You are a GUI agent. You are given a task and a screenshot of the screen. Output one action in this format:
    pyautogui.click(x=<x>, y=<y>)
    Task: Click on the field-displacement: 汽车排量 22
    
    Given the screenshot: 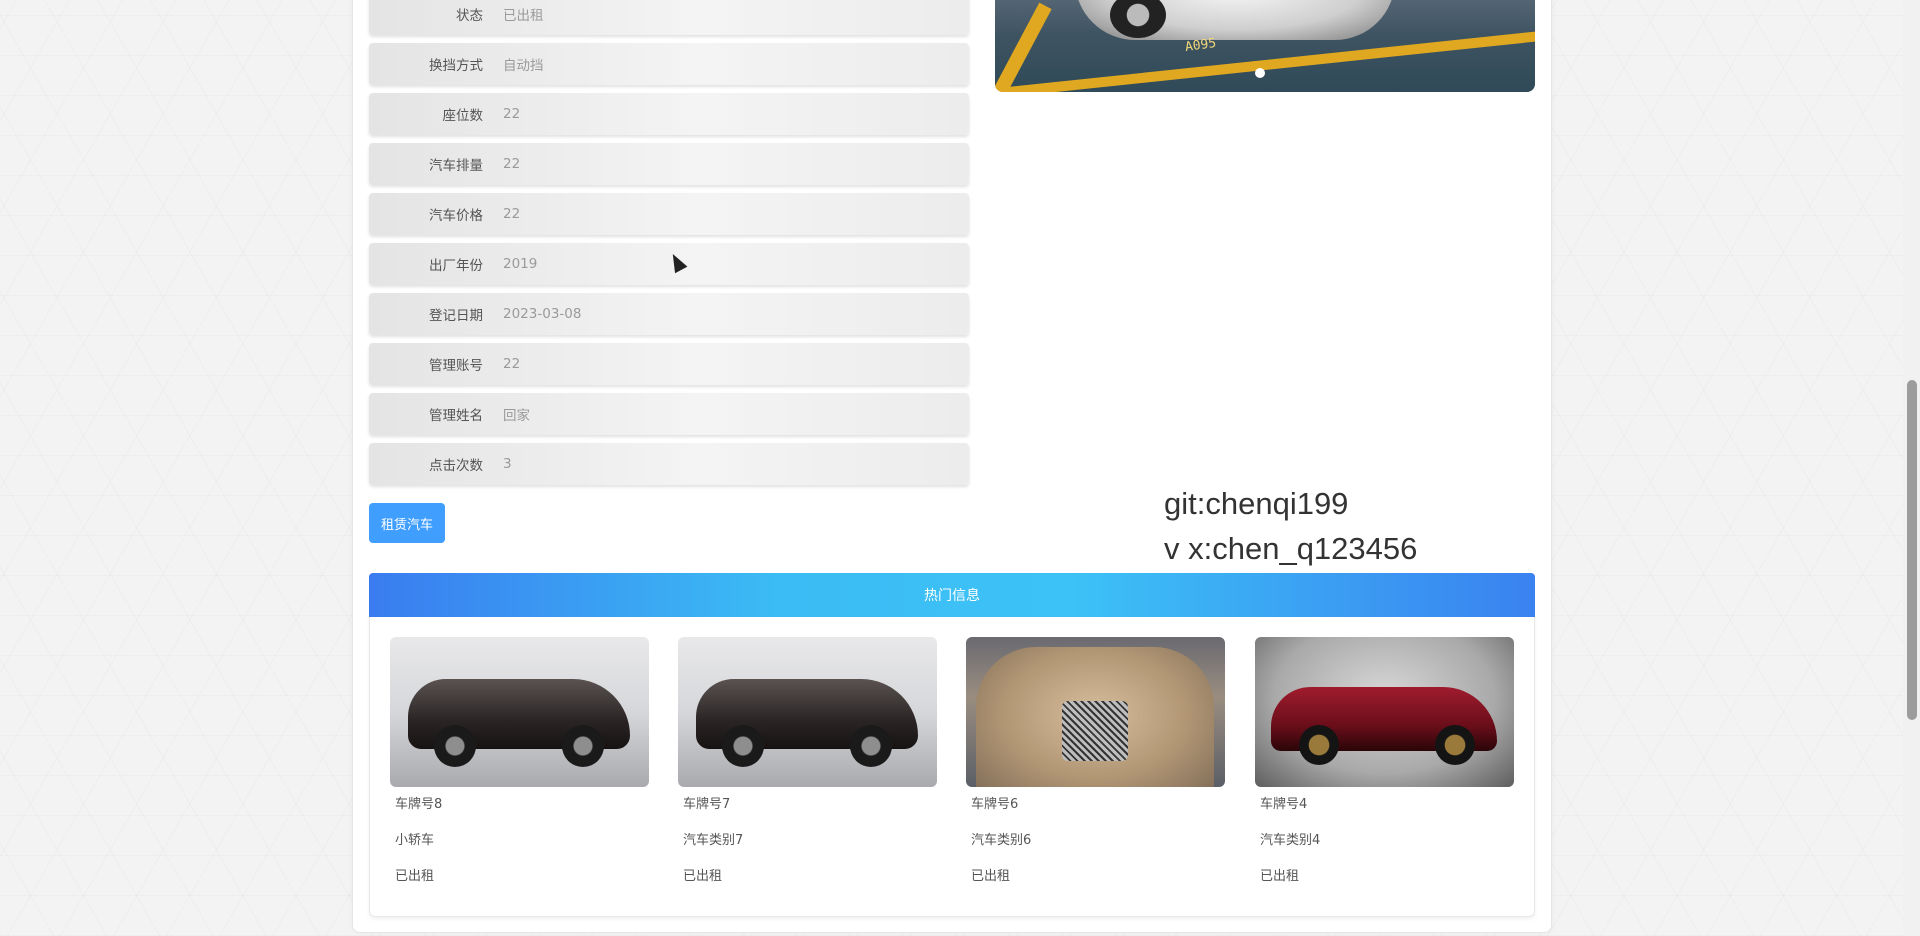 What is the action you would take?
    pyautogui.click(x=669, y=164)
    